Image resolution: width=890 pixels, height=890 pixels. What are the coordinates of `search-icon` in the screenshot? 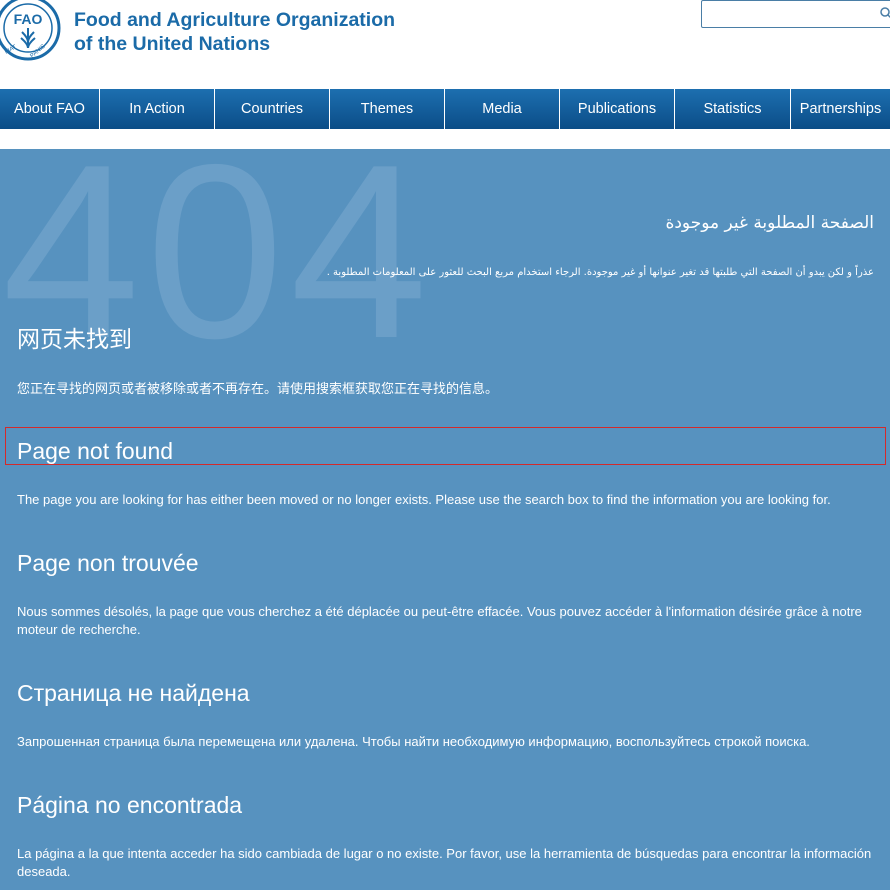 It's located at (884, 13).